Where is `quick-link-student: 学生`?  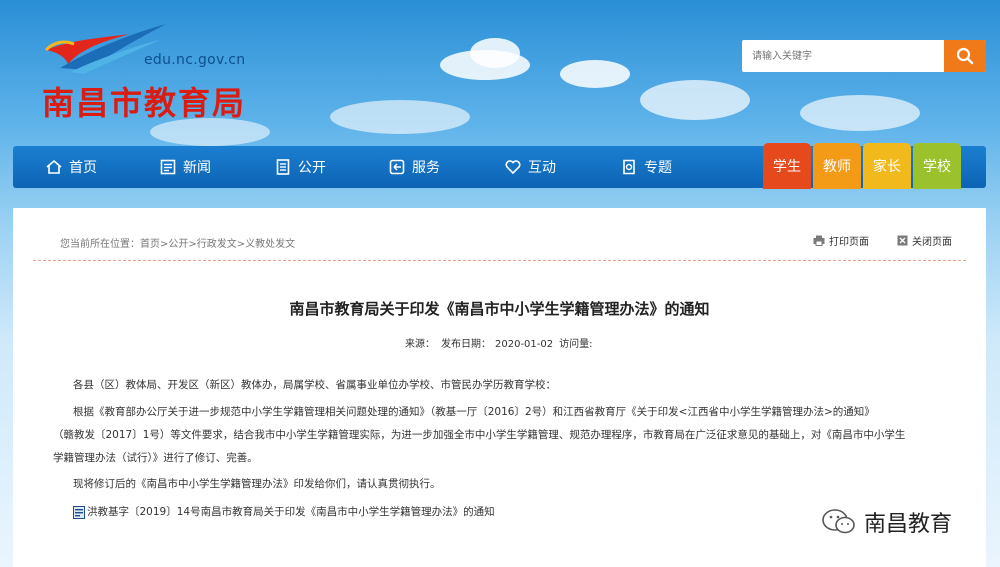
quick-link-student: 学生 is located at coordinates (787, 166).